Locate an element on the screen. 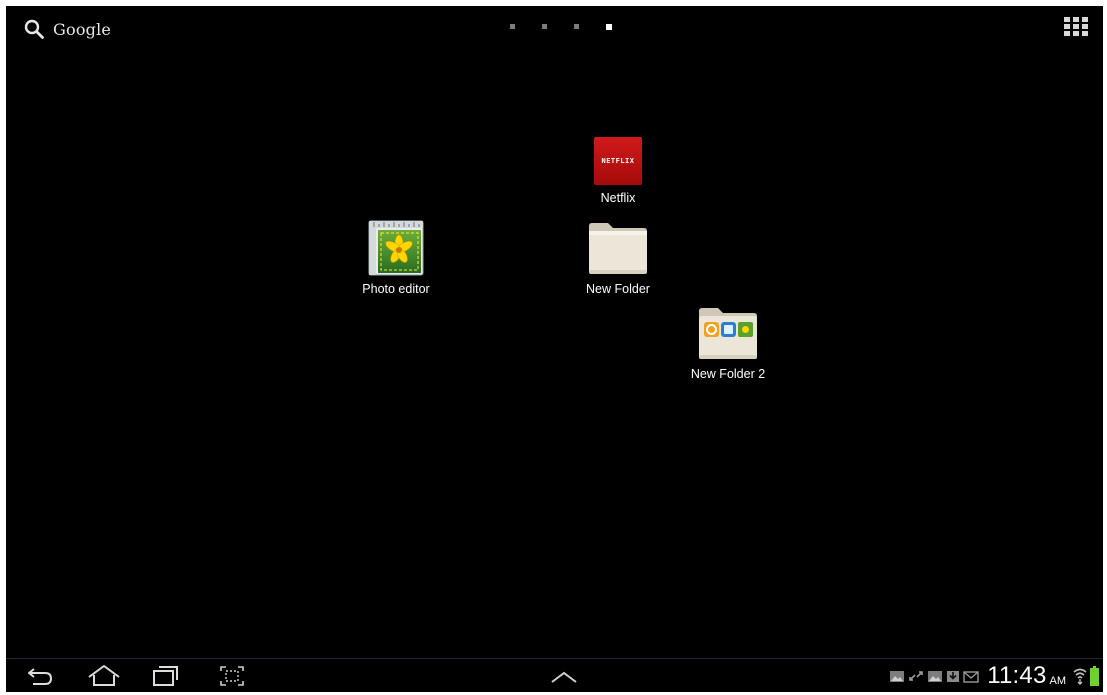 Image resolution: width=1107 pixels, height=695 pixels. search-icon is located at coordinates (34, 29).